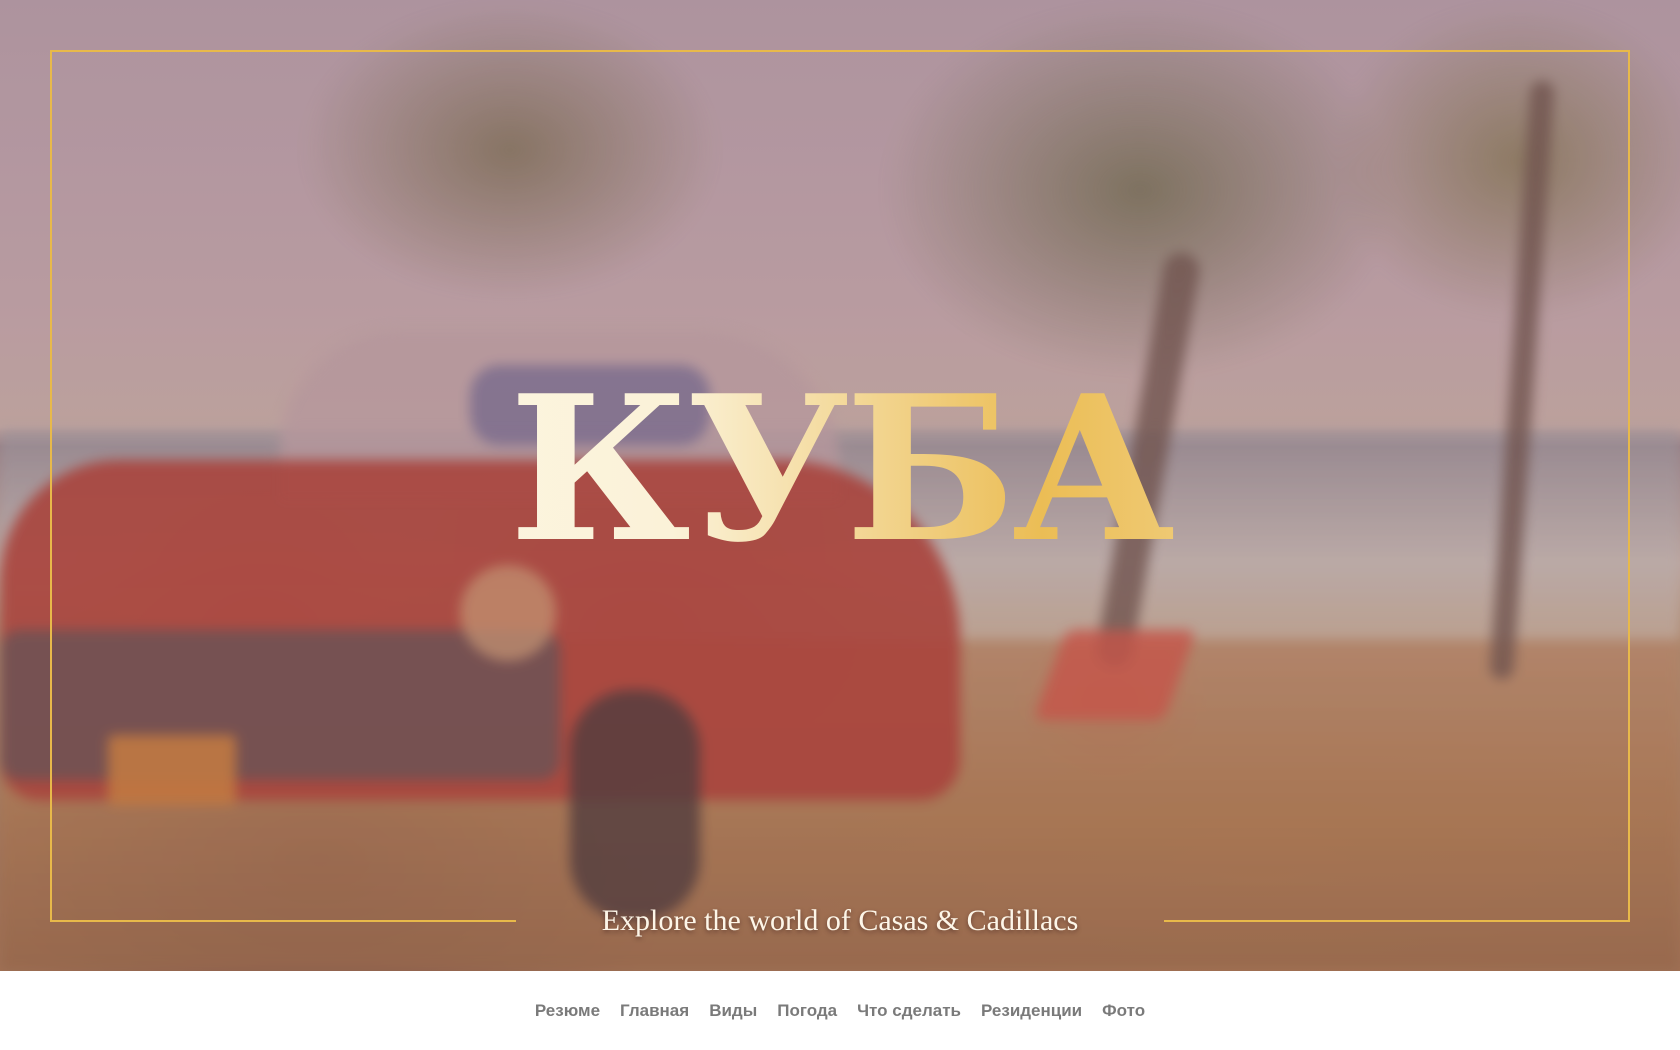 The image size is (1680, 1050). Describe the element at coordinates (1123, 1011) in the screenshot. I see `nav-item-photos: Фото` at that location.